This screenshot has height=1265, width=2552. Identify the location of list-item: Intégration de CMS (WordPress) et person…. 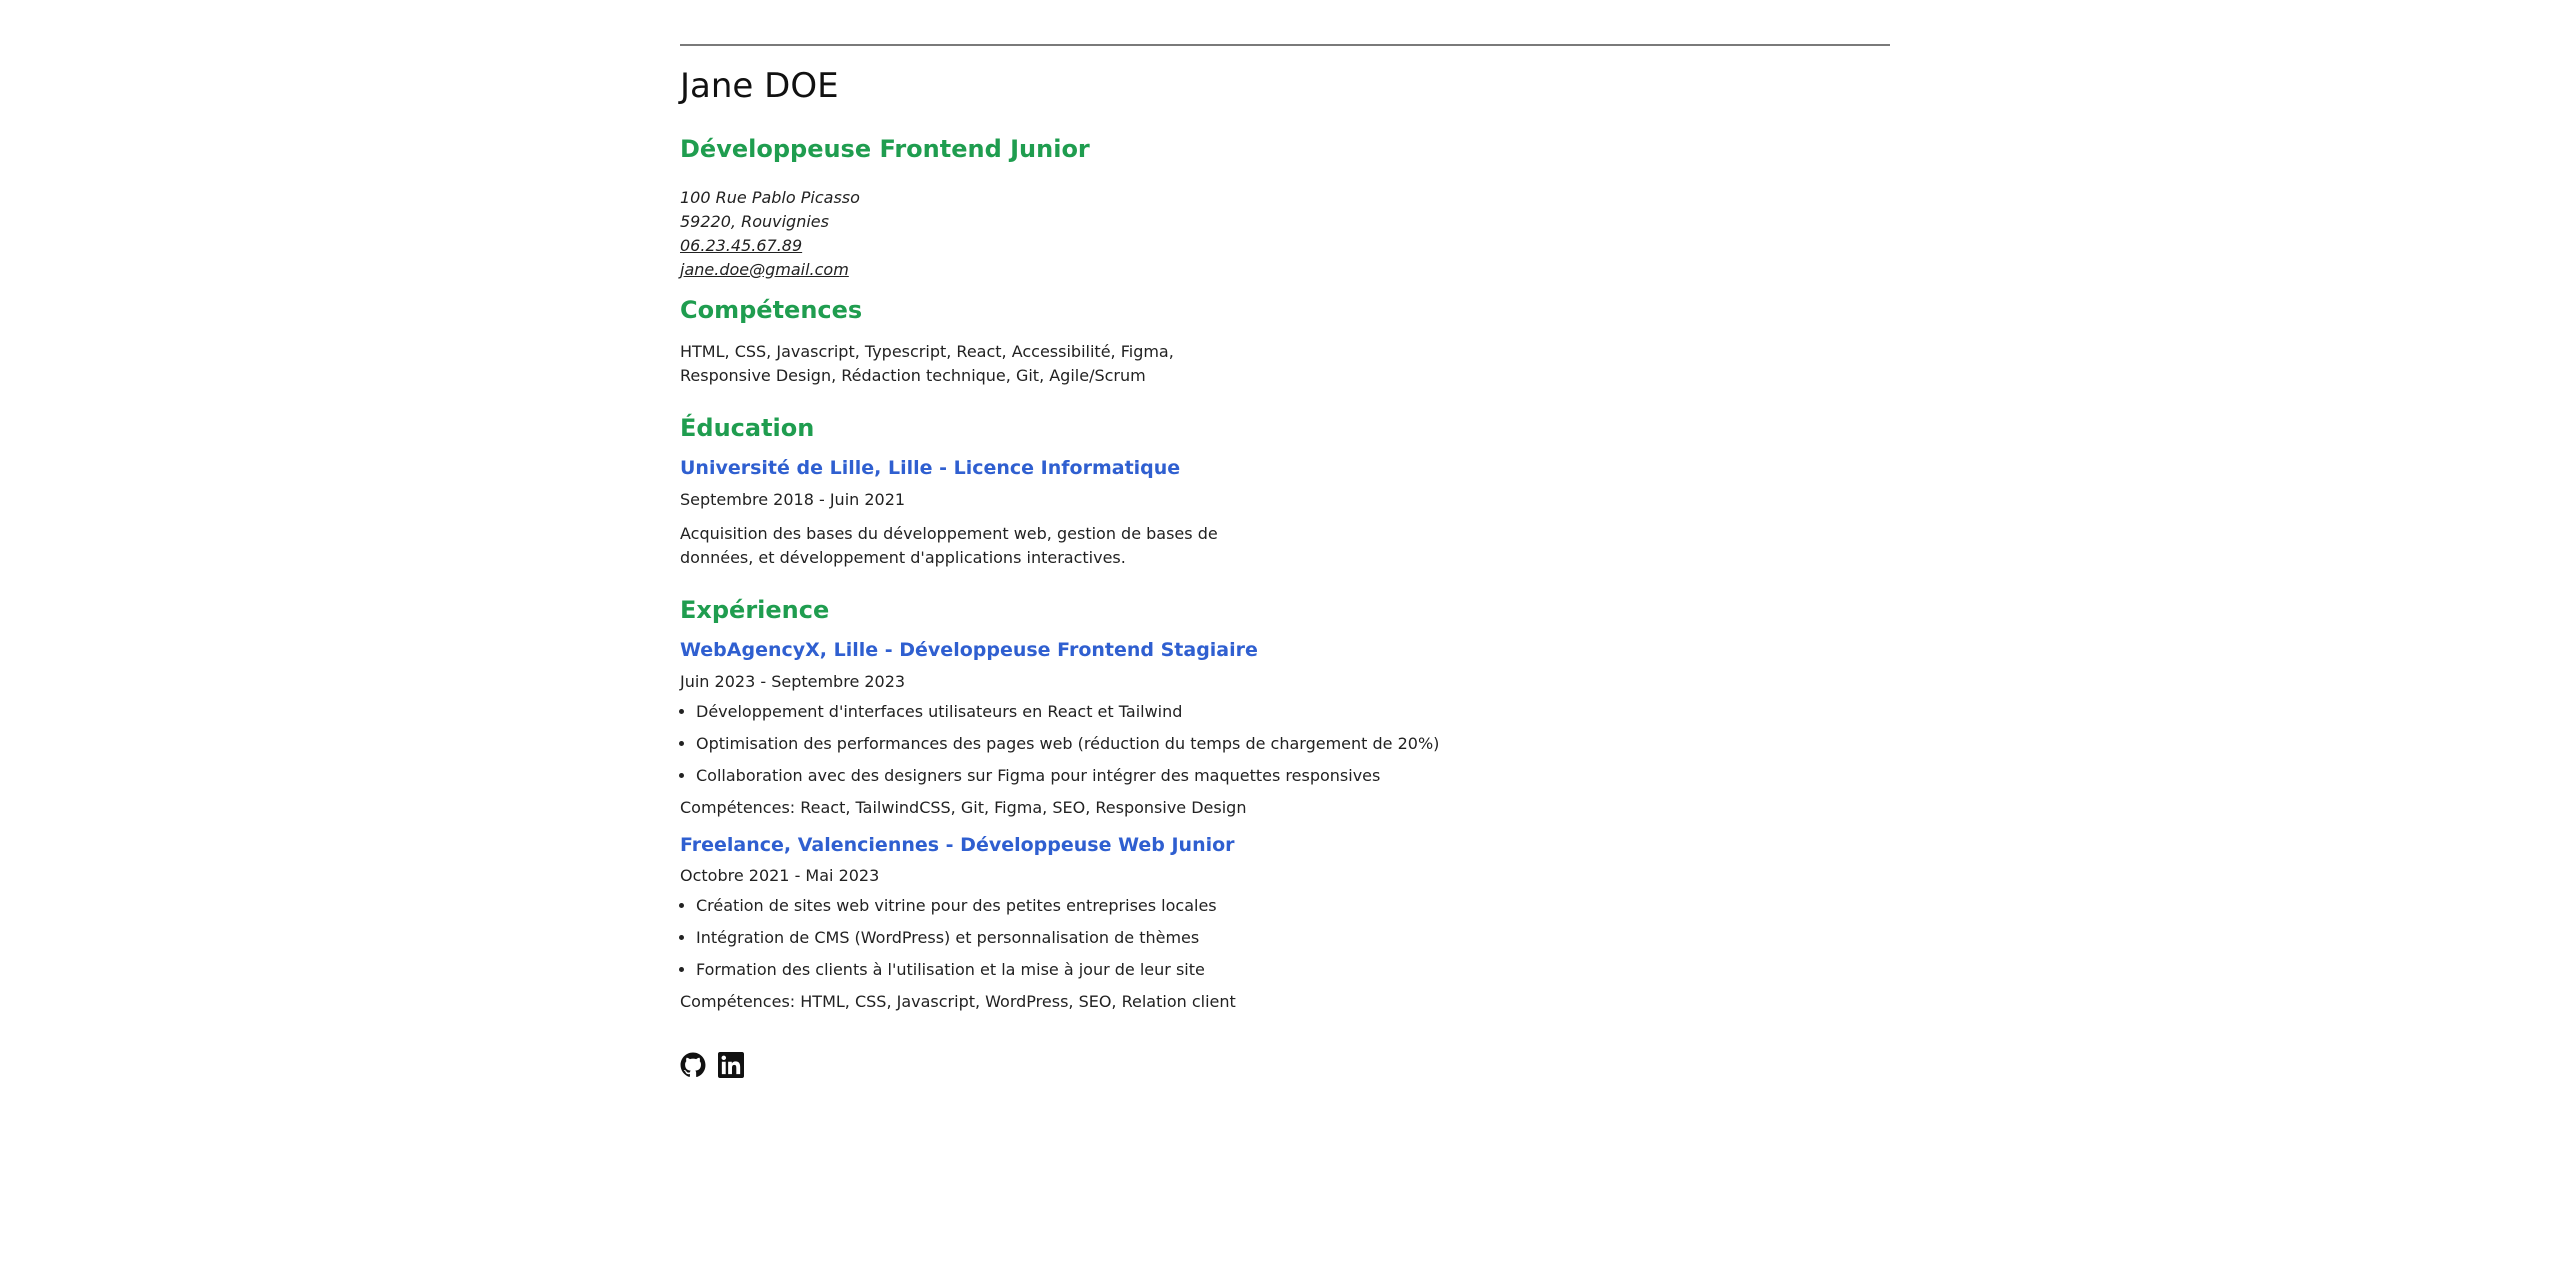
(1293, 938).